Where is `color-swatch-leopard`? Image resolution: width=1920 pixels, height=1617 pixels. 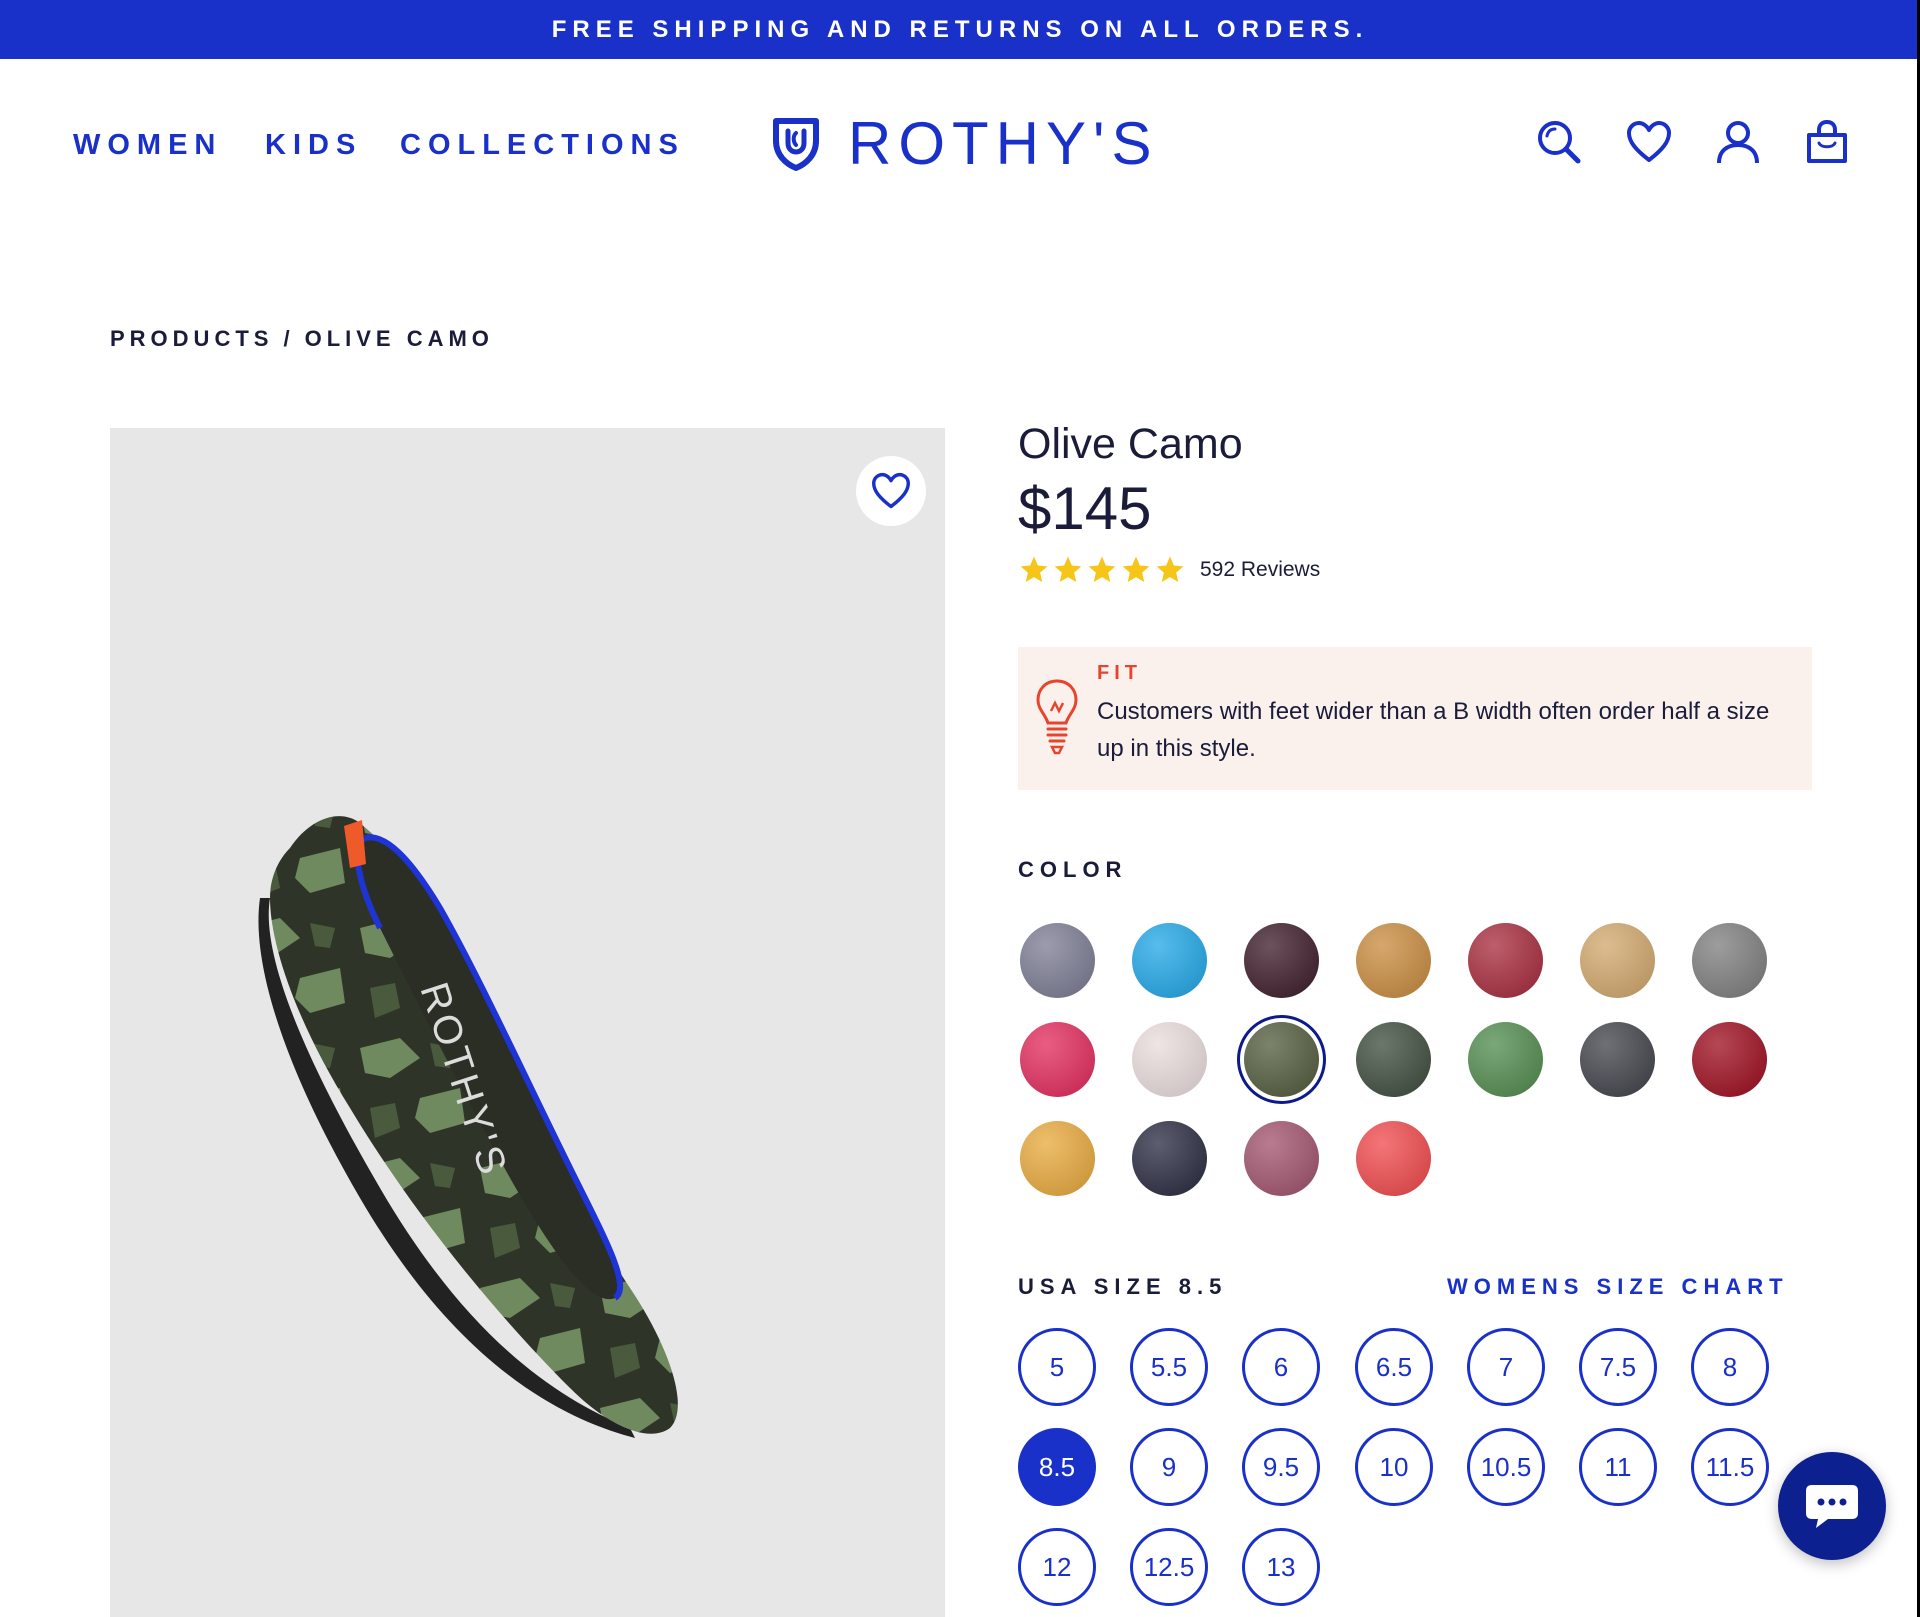 color-swatch-leopard is located at coordinates (1393, 960).